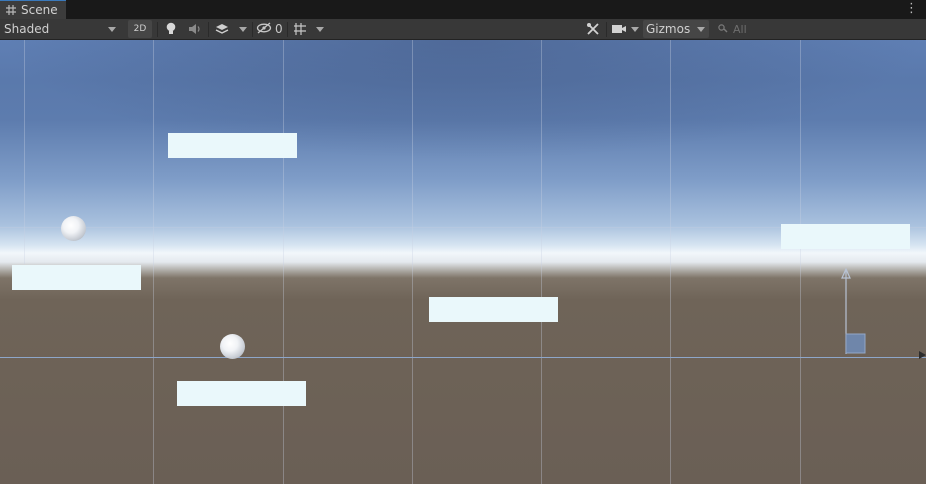 The width and height of the screenshot is (926, 484). What do you see at coordinates (763, 29) in the screenshot?
I see `search-field: All` at bounding box center [763, 29].